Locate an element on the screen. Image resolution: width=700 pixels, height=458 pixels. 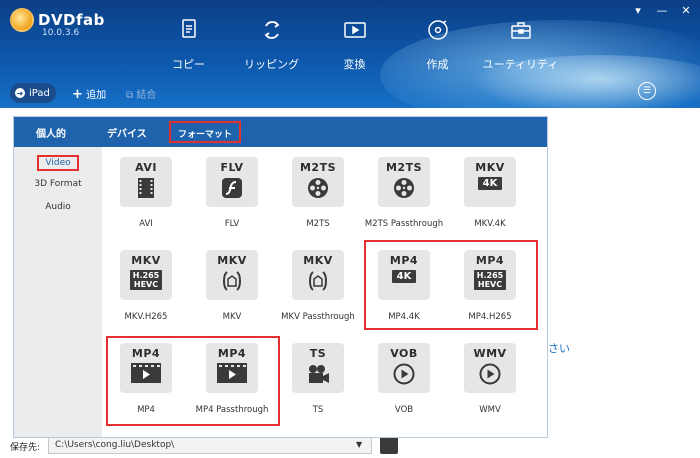
window-controls: ▾ — ✕ is located at coordinates (662, 10).